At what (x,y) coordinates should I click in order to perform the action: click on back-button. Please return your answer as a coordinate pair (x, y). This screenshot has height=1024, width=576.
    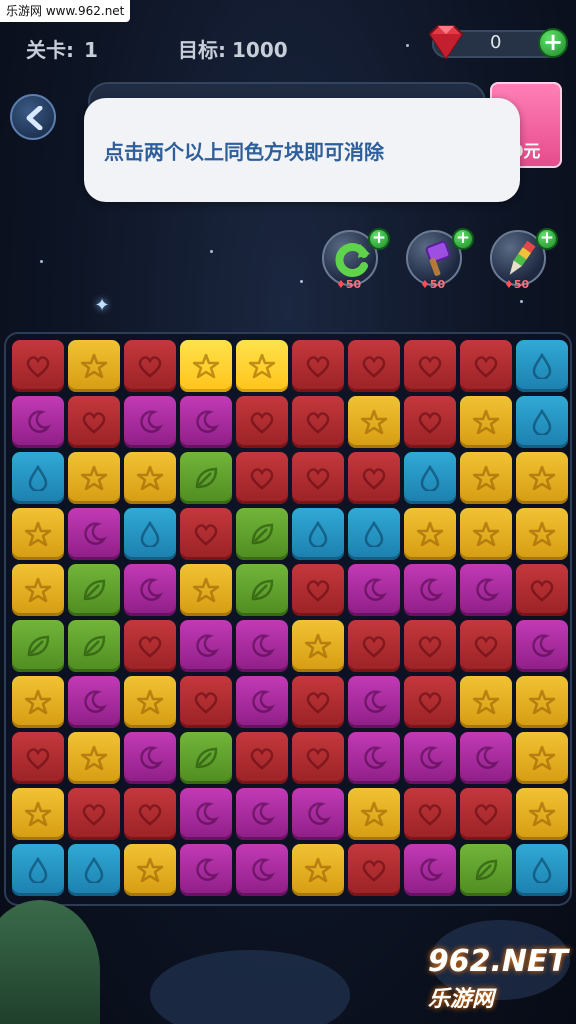
    Looking at the image, I should click on (33, 117).